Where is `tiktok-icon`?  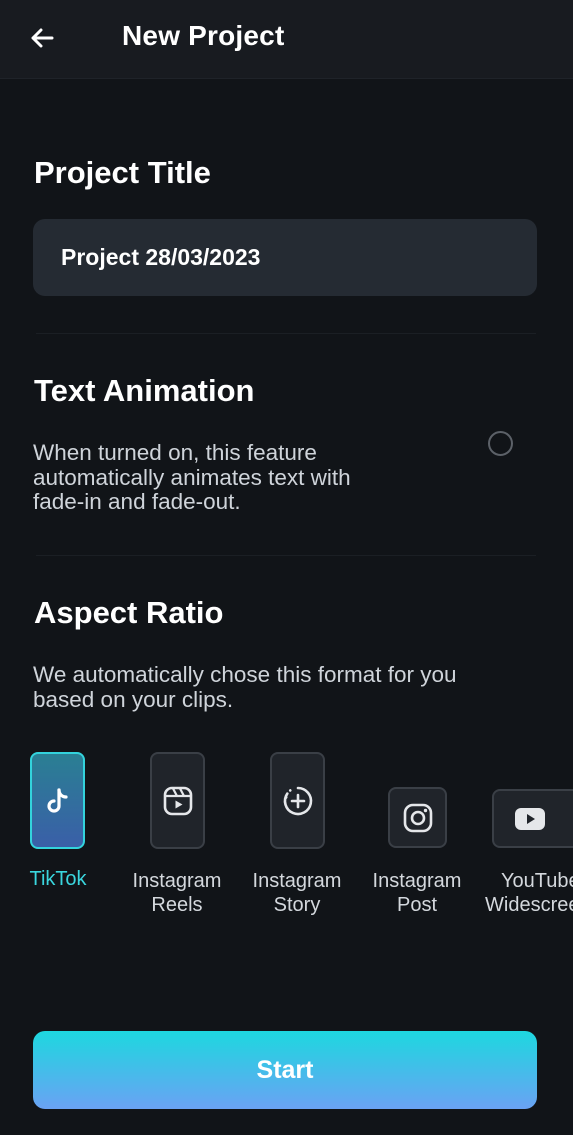 tiktok-icon is located at coordinates (57, 800).